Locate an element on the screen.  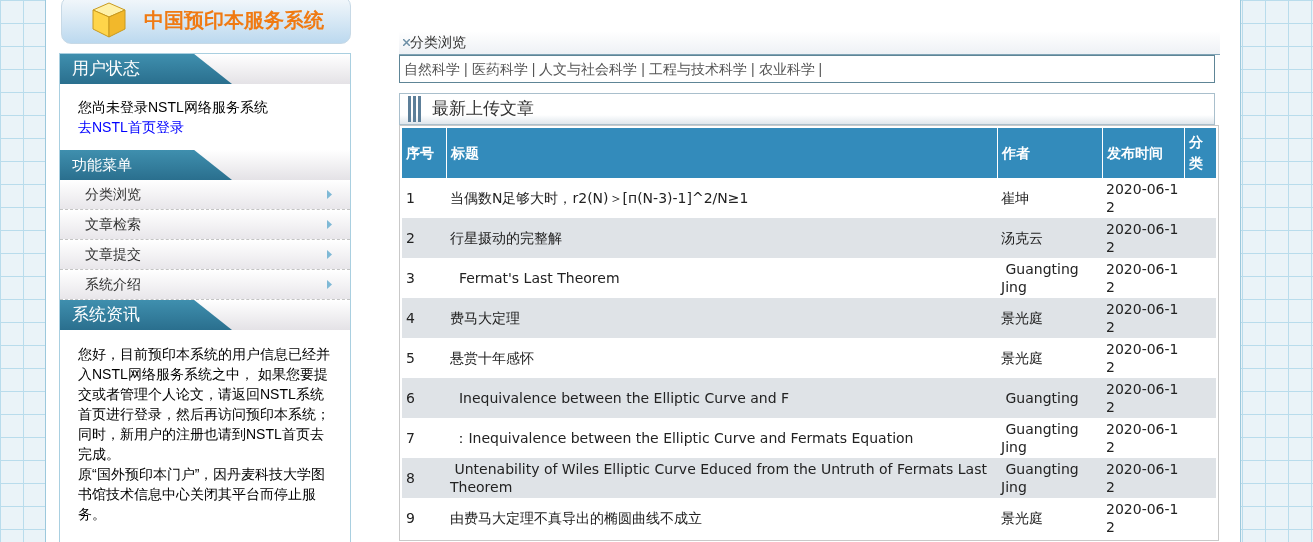
table-cell: 行星摄动的完整解 is located at coordinates (721, 238).